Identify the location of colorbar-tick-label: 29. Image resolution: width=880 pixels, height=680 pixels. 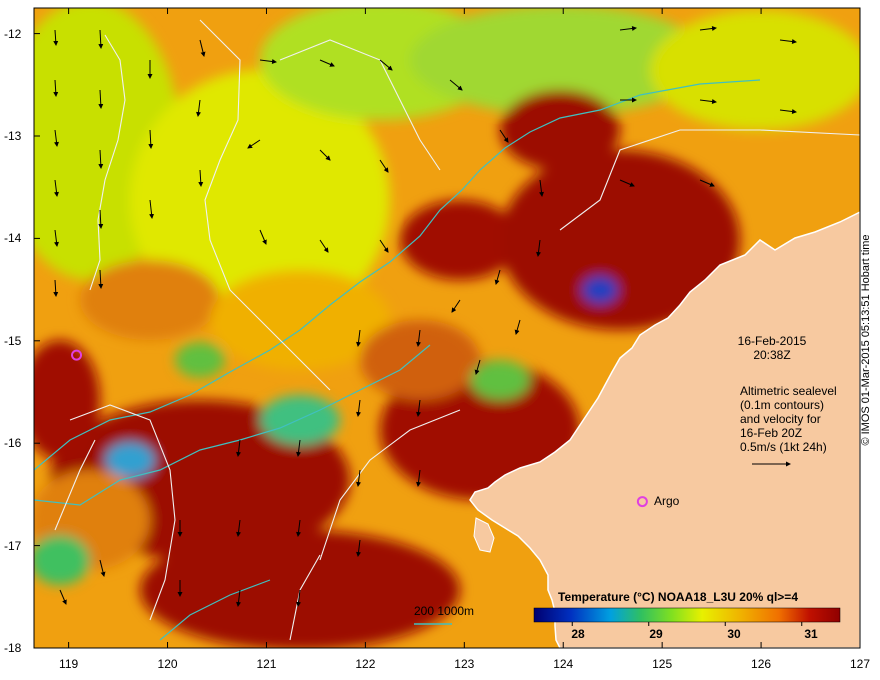
(656, 634).